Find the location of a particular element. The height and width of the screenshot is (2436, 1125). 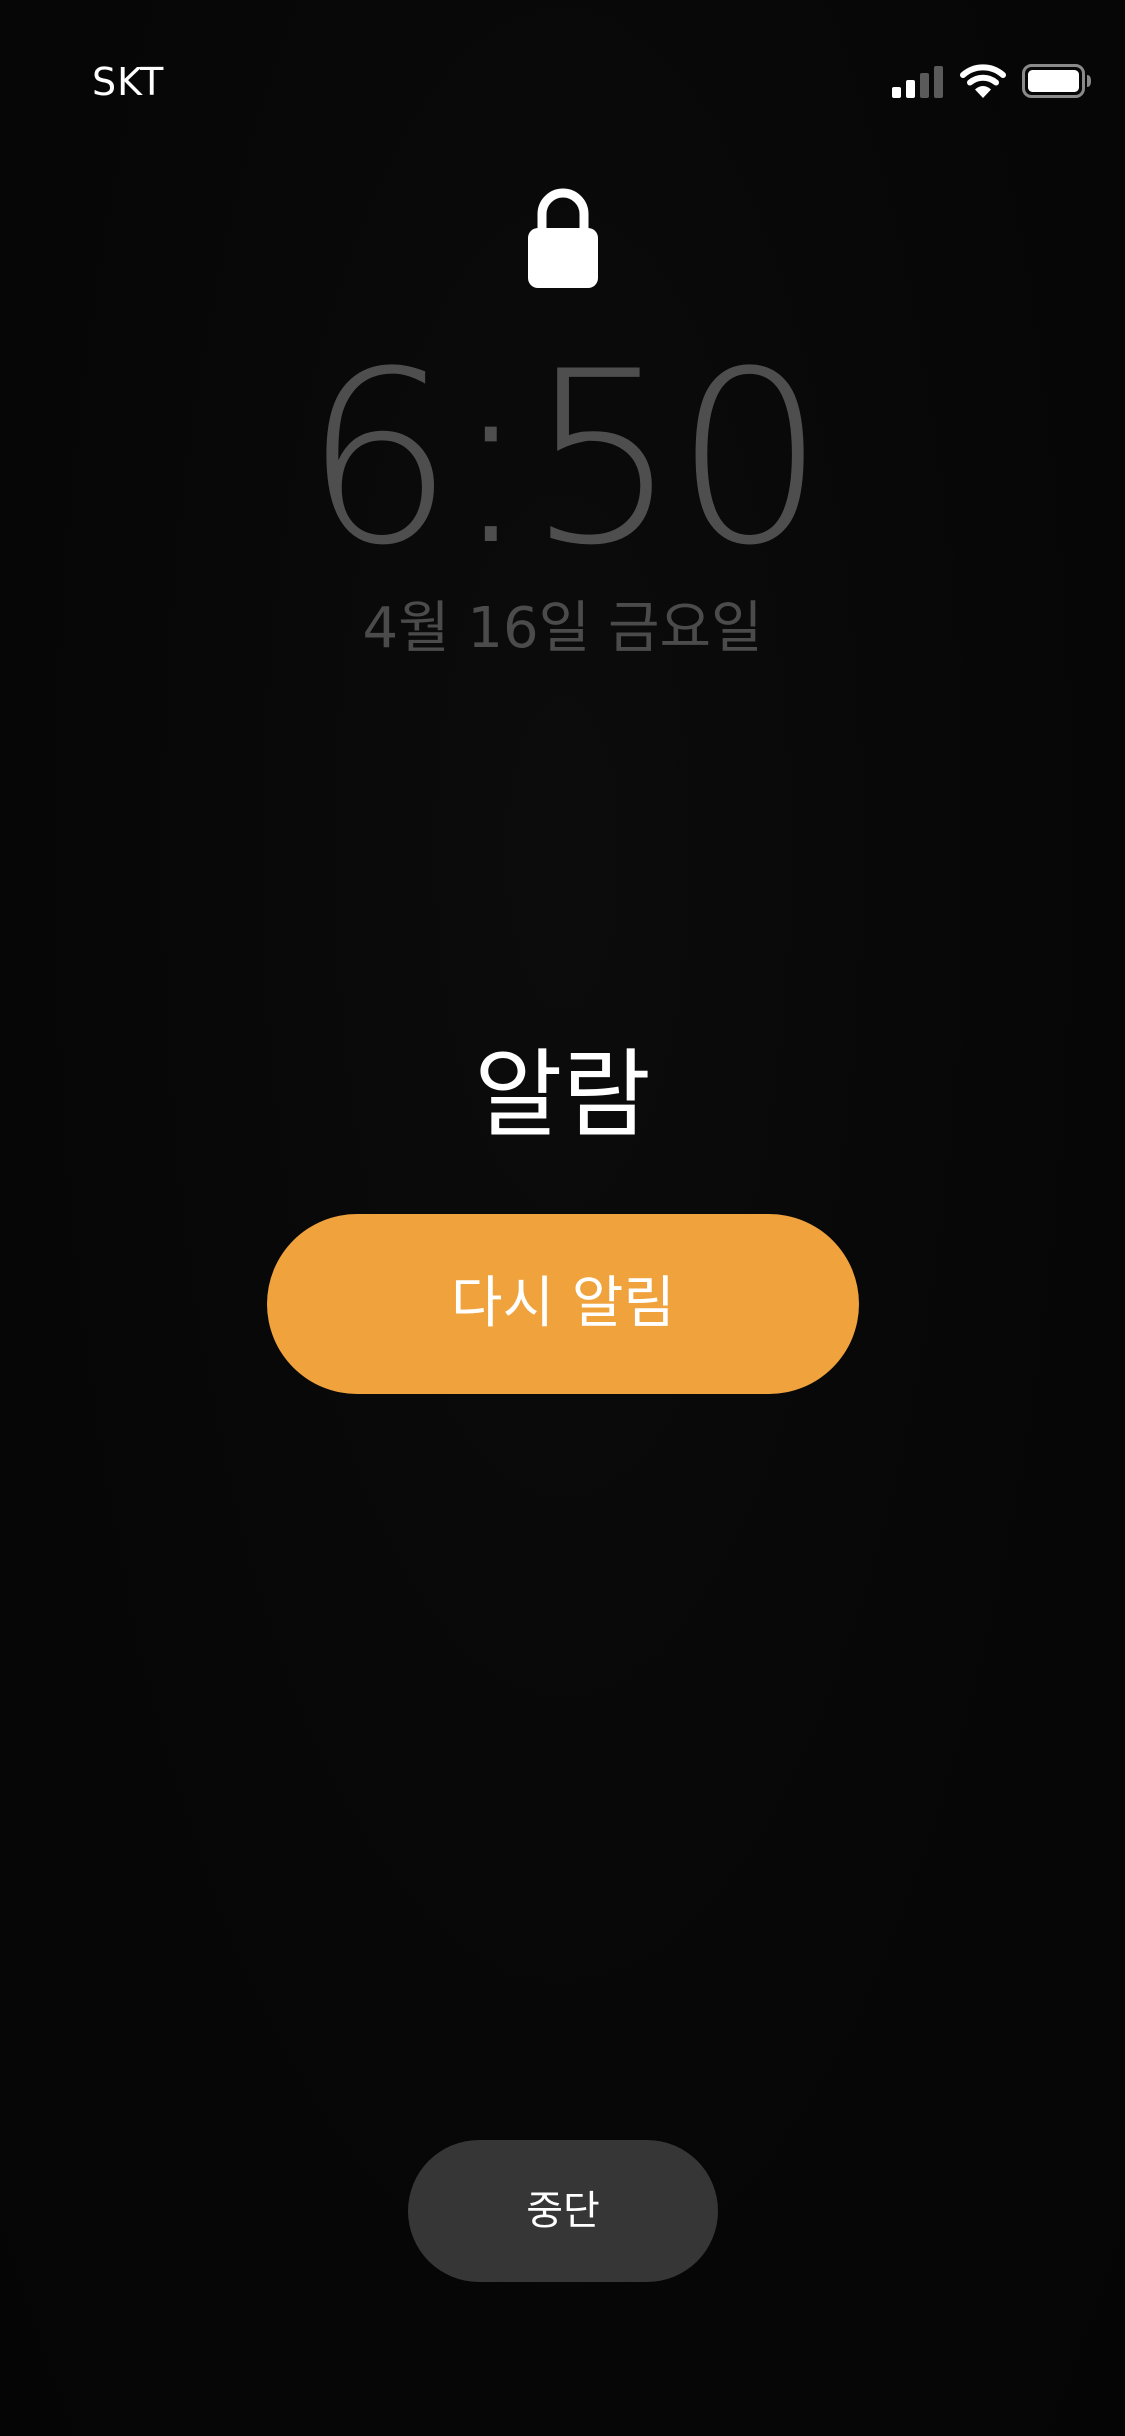

wifi-icon is located at coordinates (983, 81).